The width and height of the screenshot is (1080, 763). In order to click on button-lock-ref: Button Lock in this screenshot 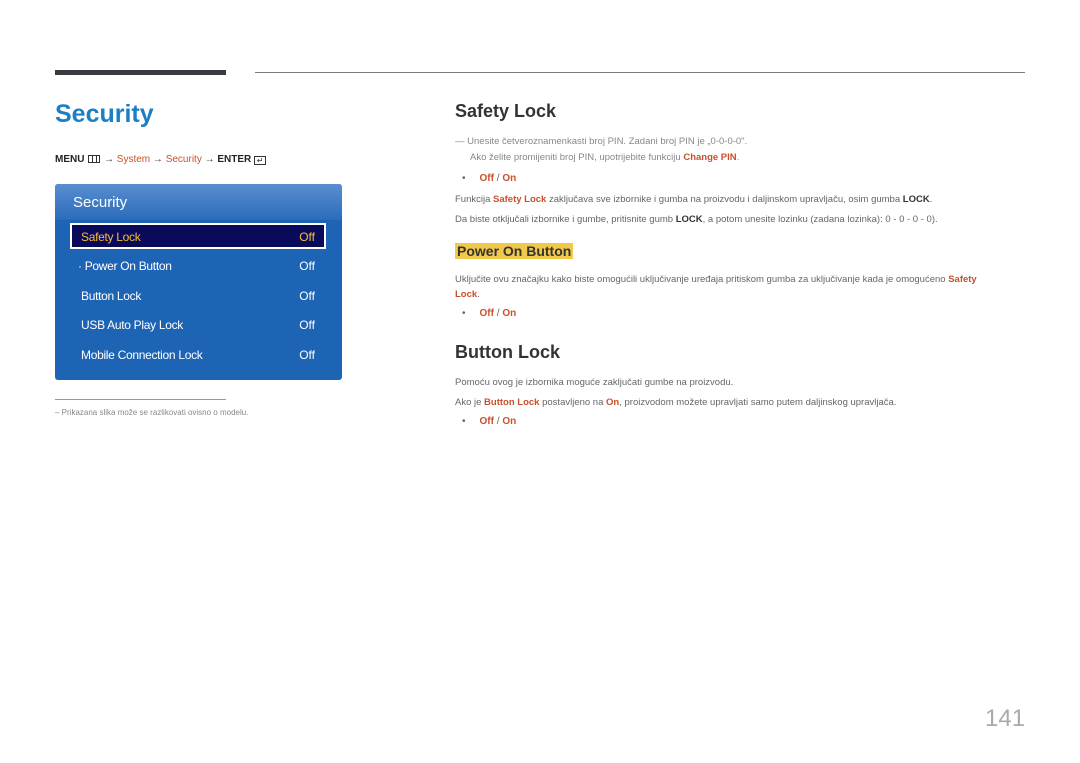, I will do `click(512, 402)`.